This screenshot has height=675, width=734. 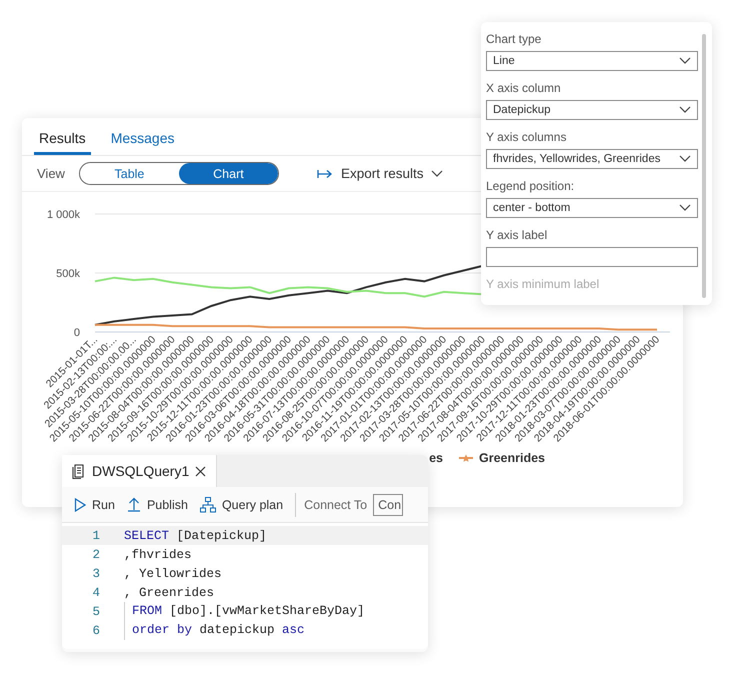 I want to click on view-label: View, so click(x=51, y=173).